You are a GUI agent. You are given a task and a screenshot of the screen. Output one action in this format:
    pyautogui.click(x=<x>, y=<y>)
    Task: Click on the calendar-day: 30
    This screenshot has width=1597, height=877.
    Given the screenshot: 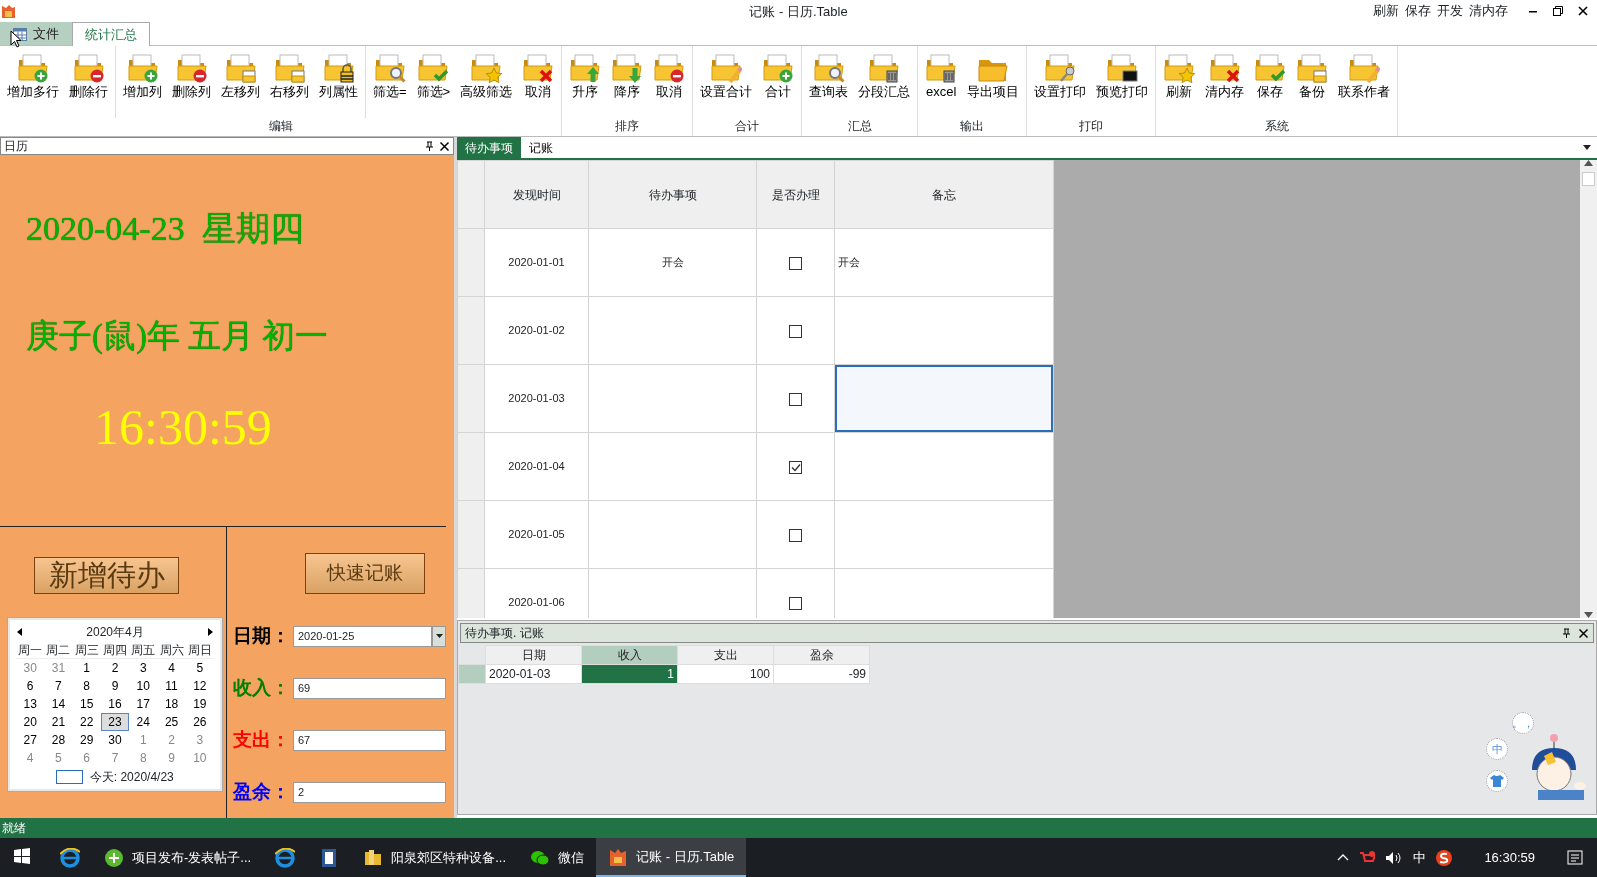 What is the action you would take?
    pyautogui.click(x=30, y=668)
    